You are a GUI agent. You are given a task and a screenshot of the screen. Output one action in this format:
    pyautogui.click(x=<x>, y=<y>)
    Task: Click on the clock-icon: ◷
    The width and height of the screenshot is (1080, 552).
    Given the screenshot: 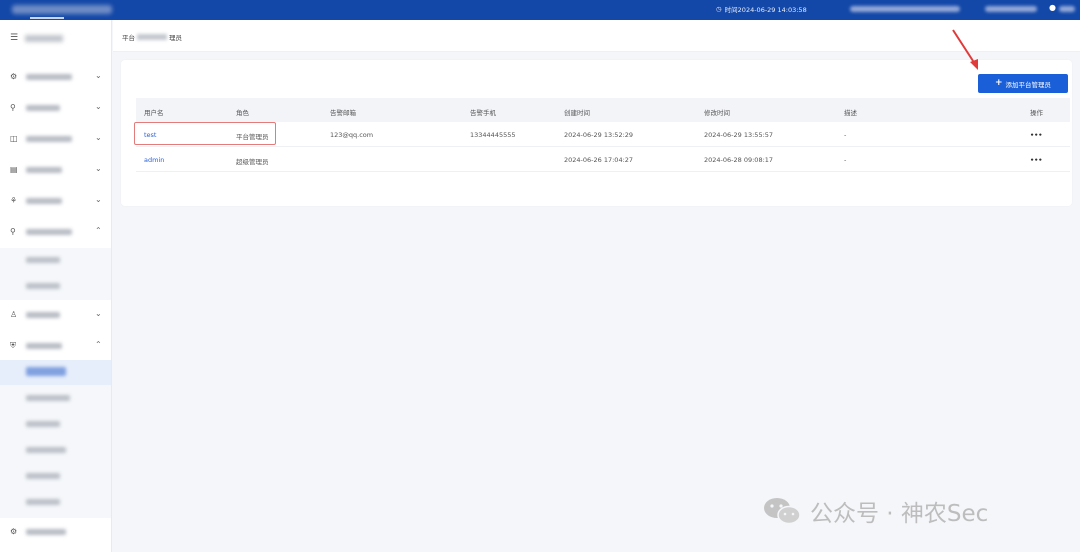 What is the action you would take?
    pyautogui.click(x=719, y=9)
    